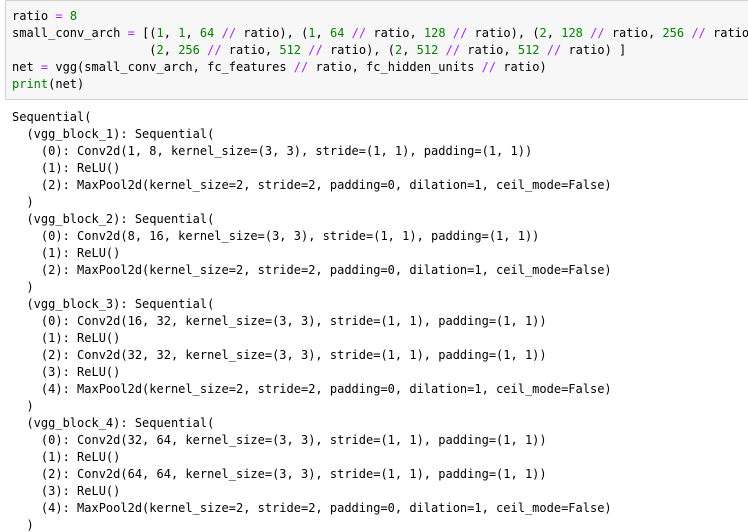  What do you see at coordinates (52, 117) in the screenshot?
I see `output-line: Sequential(` at bounding box center [52, 117].